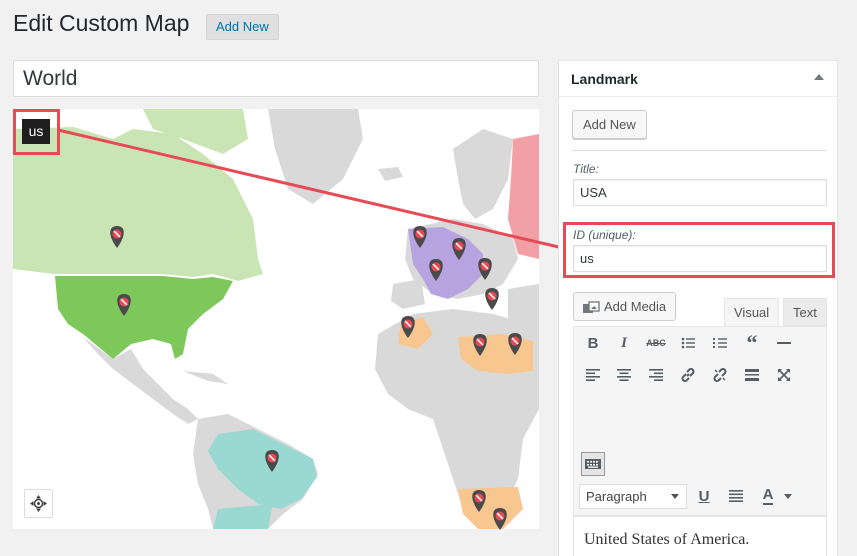 Image resolution: width=857 pixels, height=556 pixels. What do you see at coordinates (688, 343) in the screenshot?
I see `bullet-list-icon` at bounding box center [688, 343].